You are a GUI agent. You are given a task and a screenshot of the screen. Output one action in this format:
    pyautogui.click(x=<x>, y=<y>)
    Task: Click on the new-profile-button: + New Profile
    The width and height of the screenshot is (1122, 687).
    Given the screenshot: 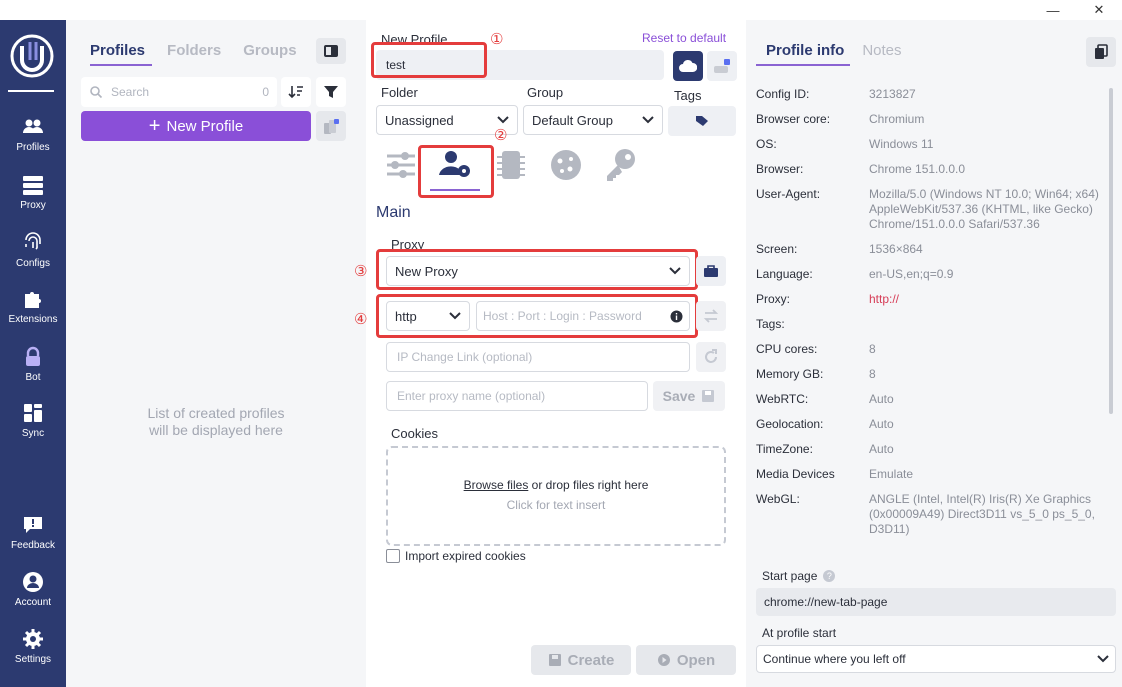 What is the action you would take?
    pyautogui.click(x=196, y=126)
    